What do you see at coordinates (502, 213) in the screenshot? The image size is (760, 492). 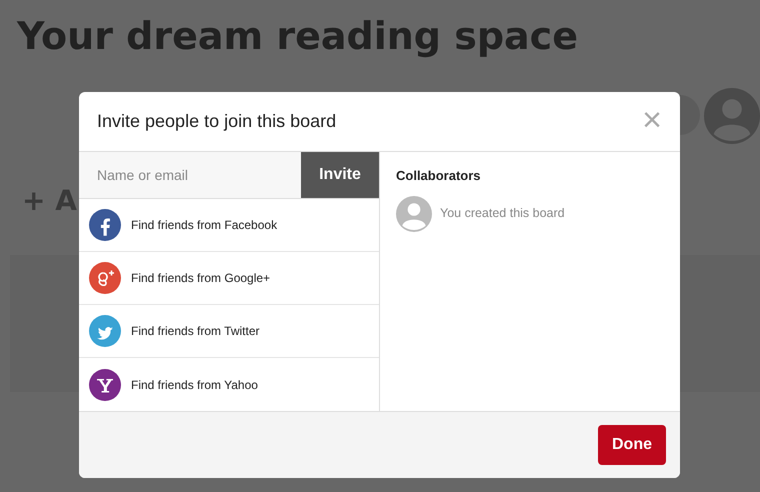 I see `collaborator-text: You created this board` at bounding box center [502, 213].